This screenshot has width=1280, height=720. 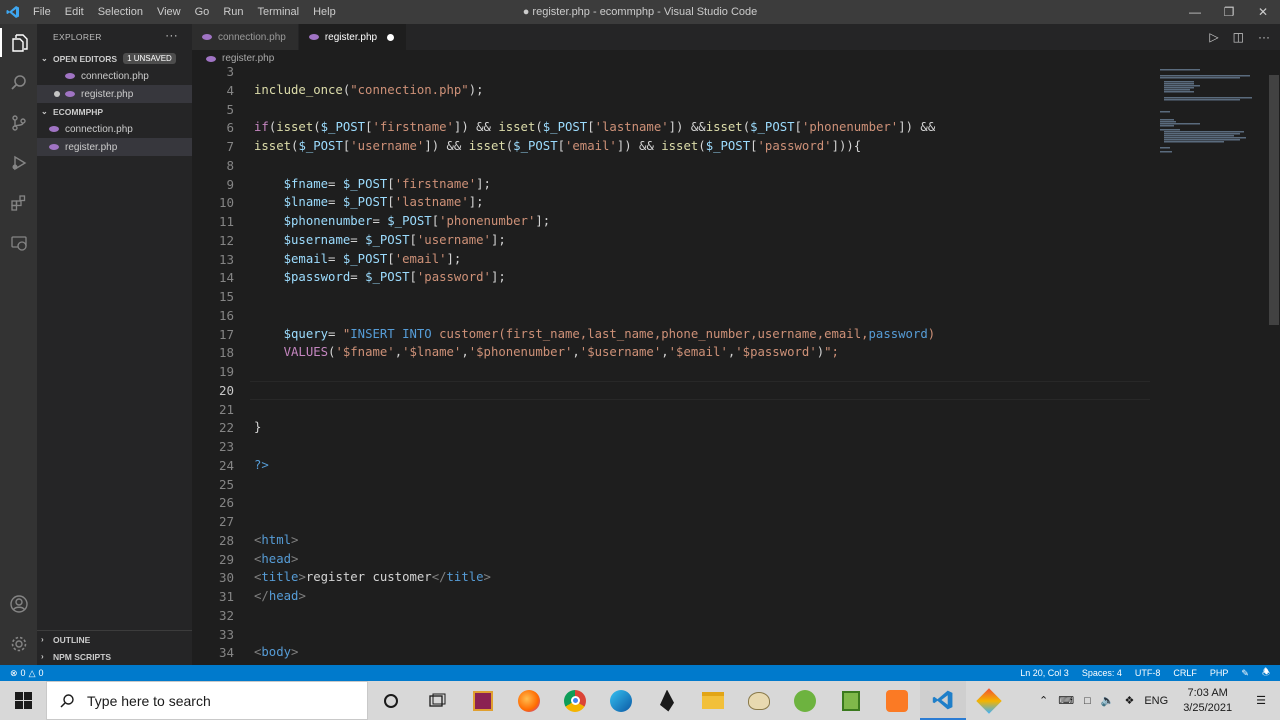 I want to click on keyboard-icon: ⌨, so click(x=1066, y=700).